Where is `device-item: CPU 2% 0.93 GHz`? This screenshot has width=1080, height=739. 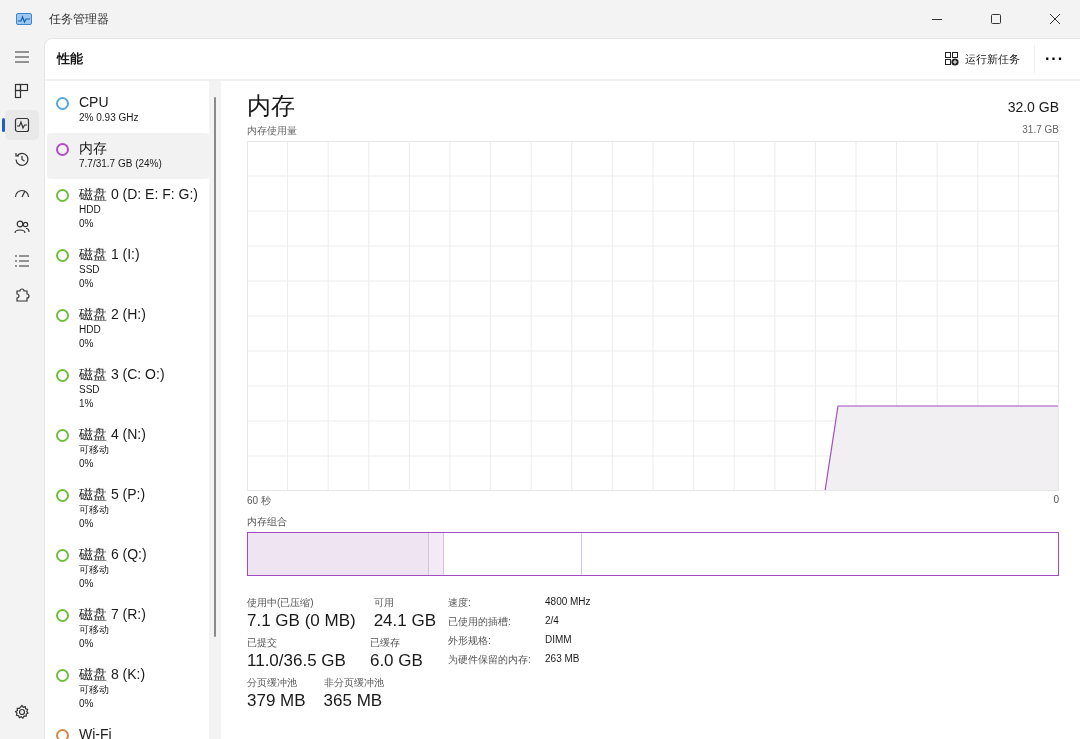 device-item: CPU 2% 0.93 GHz is located at coordinates (128, 110).